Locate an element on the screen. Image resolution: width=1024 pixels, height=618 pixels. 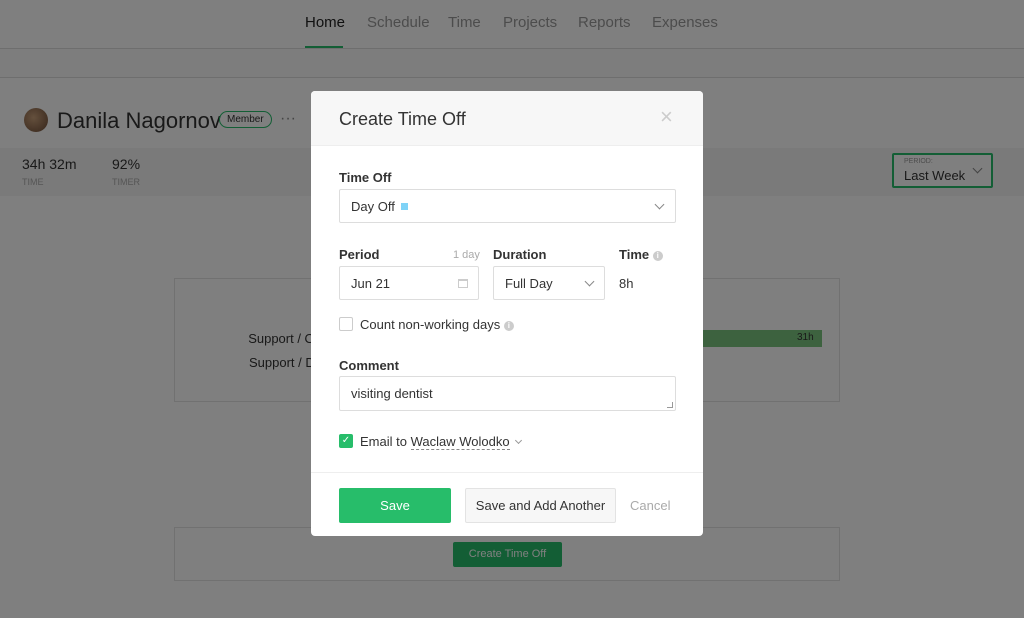
color-swatch is located at coordinates (404, 206).